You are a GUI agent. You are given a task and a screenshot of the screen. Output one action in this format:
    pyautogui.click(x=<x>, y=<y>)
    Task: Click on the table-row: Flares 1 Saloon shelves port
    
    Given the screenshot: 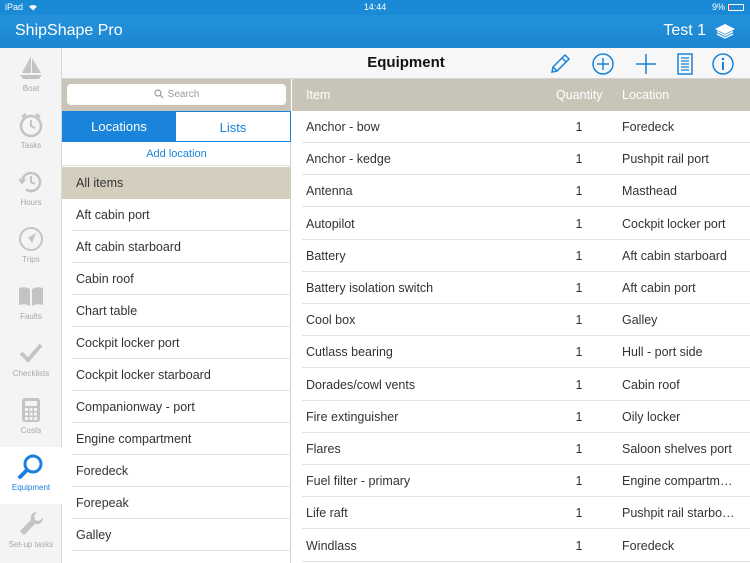 What is the action you would take?
    pyautogui.click(x=521, y=449)
    